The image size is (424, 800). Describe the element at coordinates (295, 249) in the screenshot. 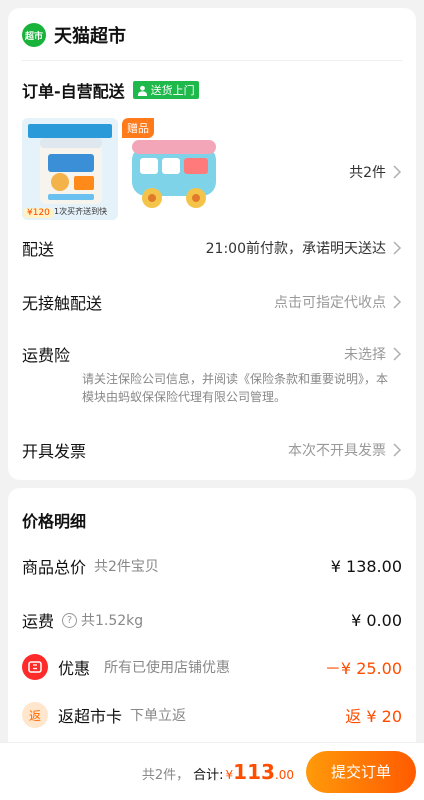

I see `delivery-value-text: 21:00前付款，承诺明天送达` at that location.